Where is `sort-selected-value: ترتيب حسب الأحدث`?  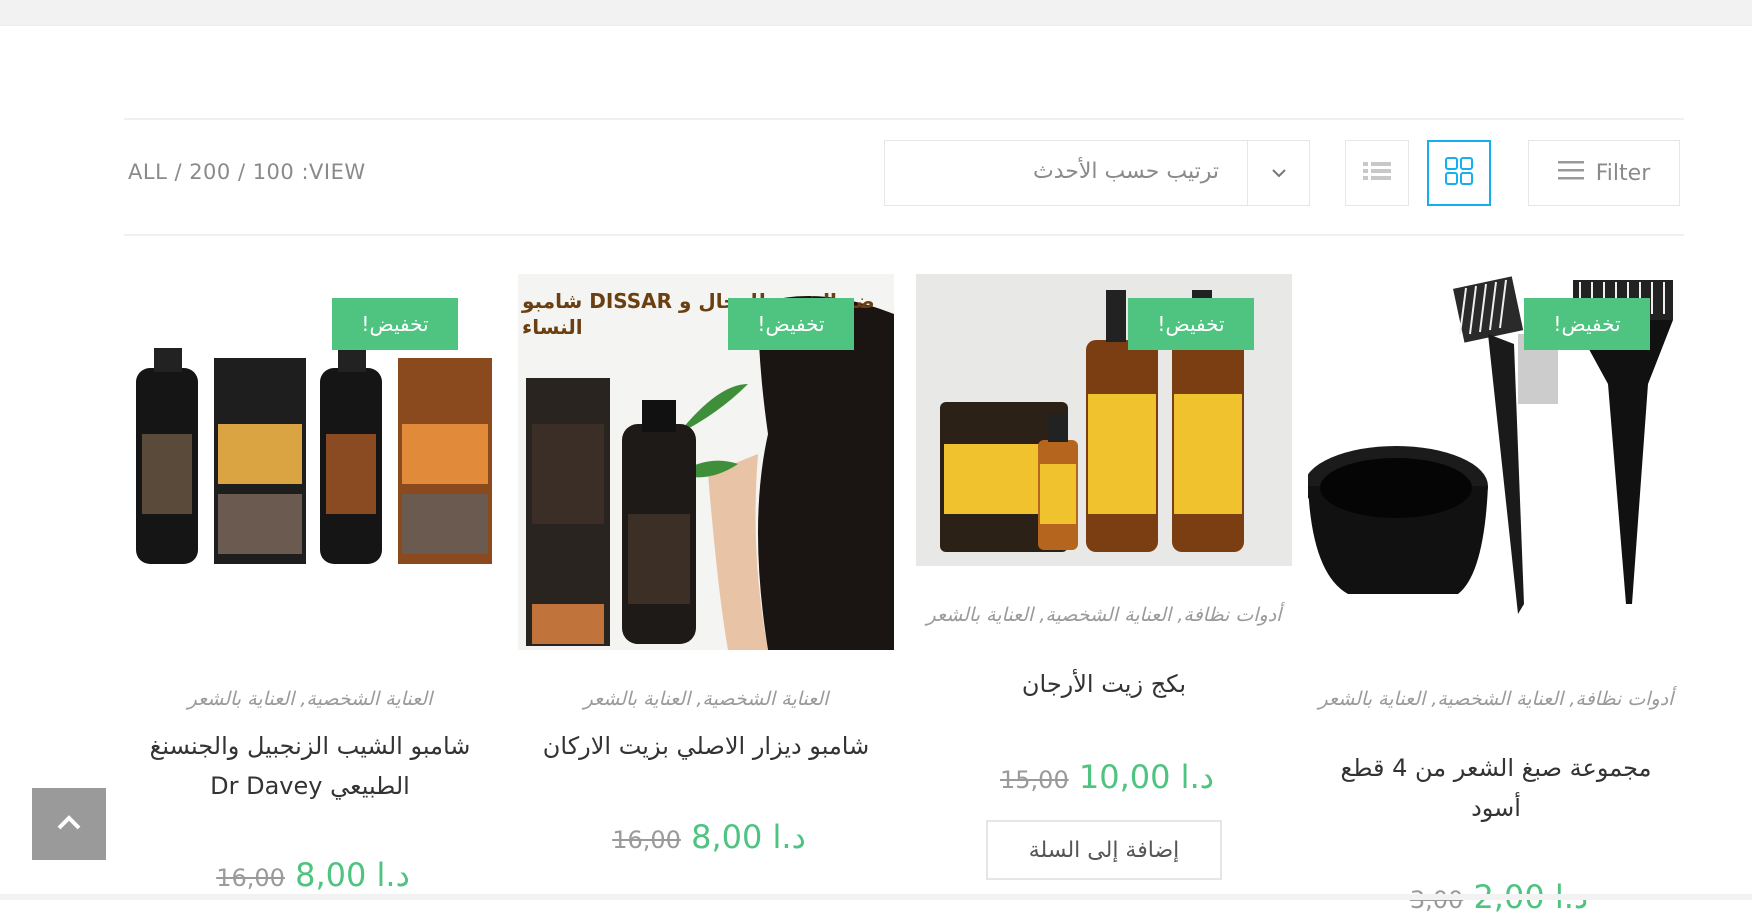 sort-selected-value: ترتيب حسب الأحدث is located at coordinates (1126, 171).